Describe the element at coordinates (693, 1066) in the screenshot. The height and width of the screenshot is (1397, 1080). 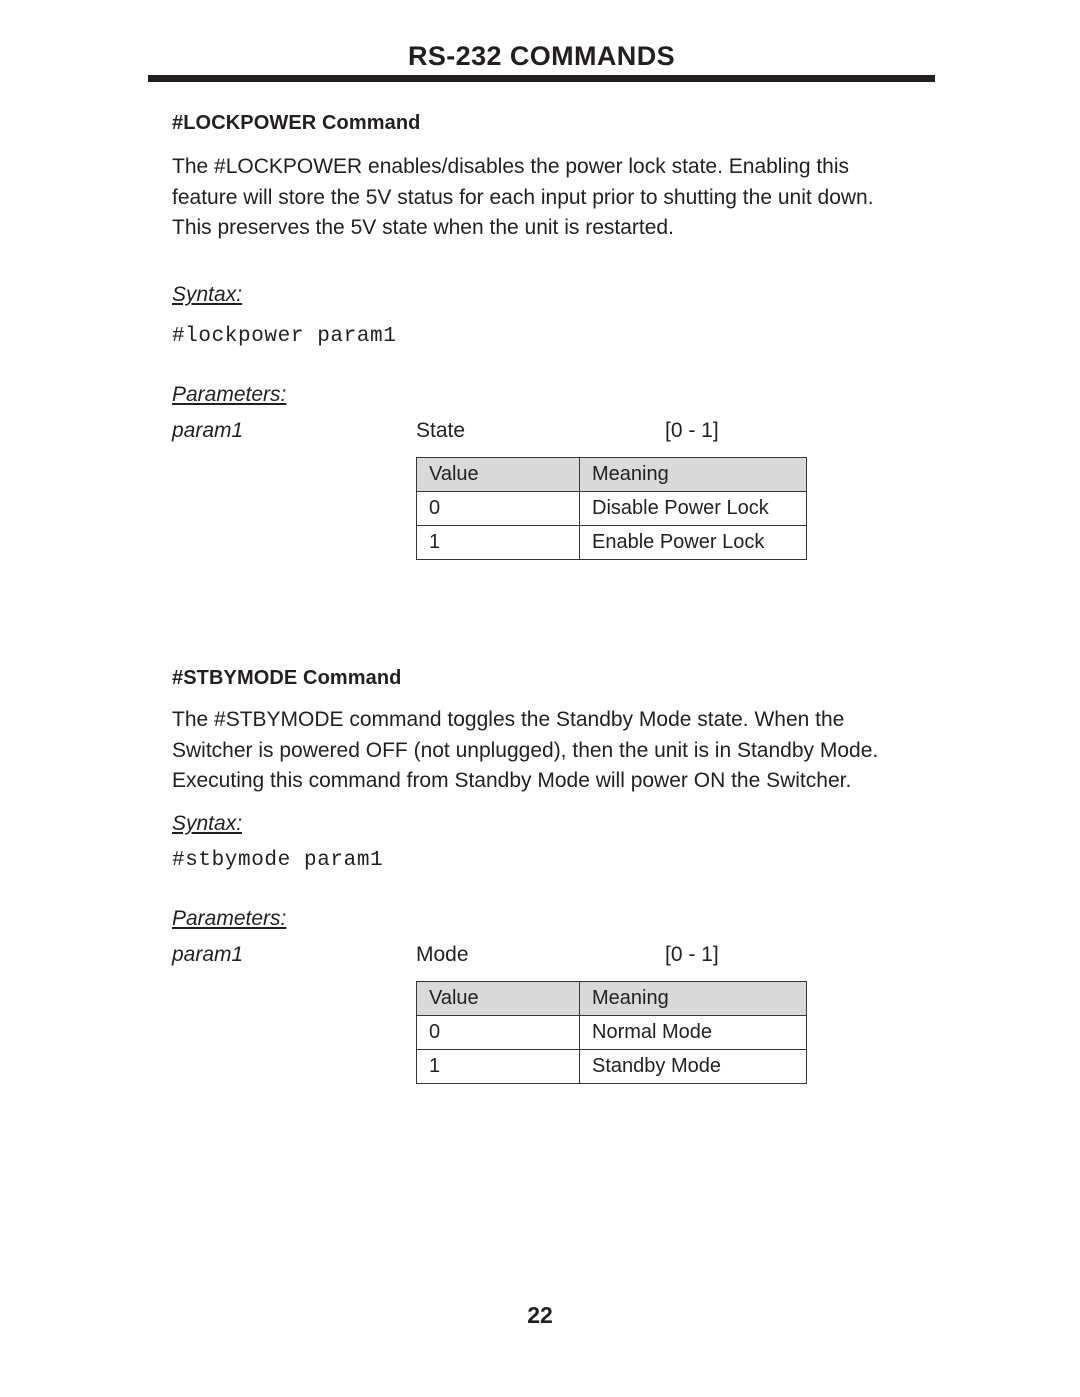
I see `cell-meaning: Standby Mode` at that location.